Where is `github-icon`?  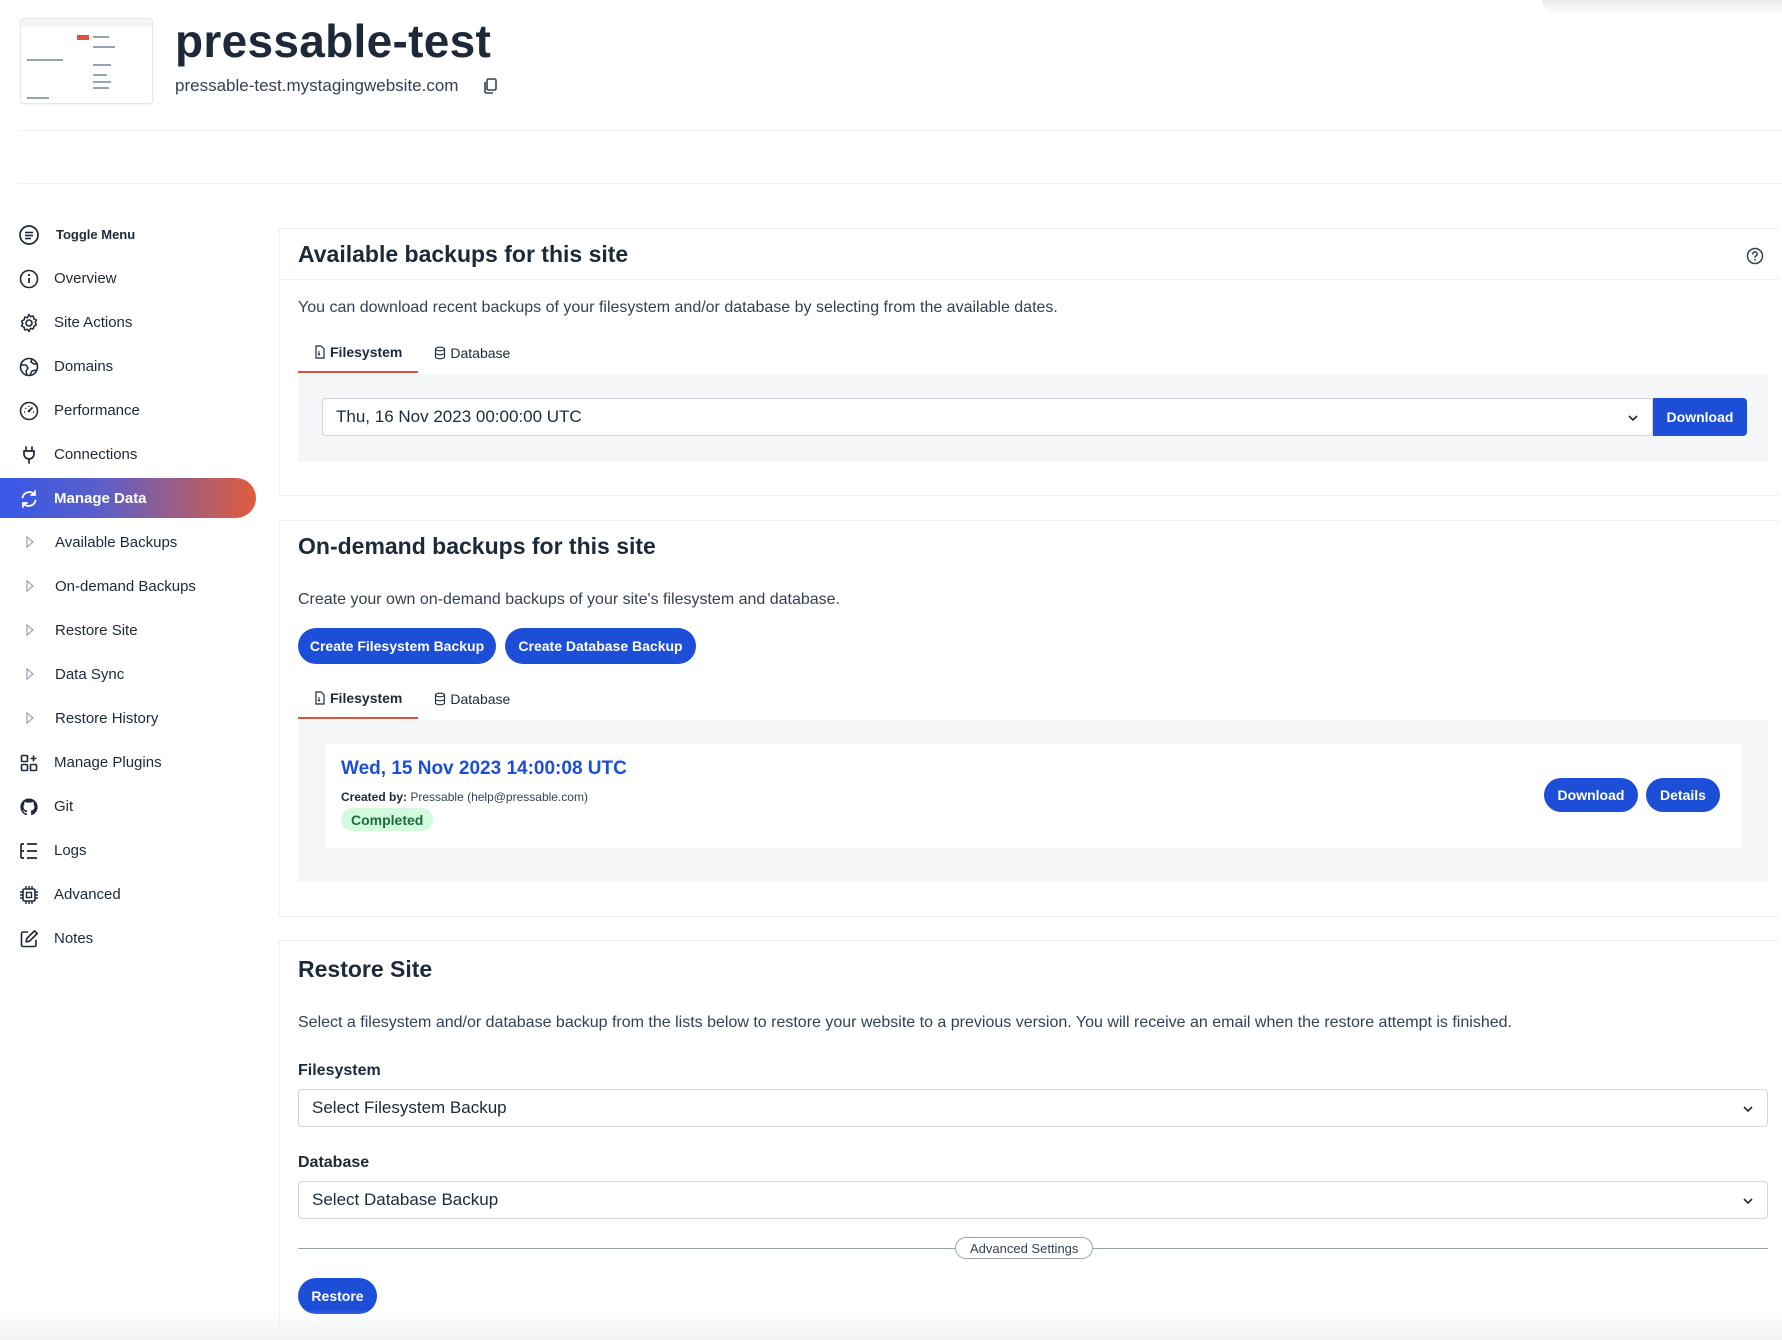
github-icon is located at coordinates (29, 807).